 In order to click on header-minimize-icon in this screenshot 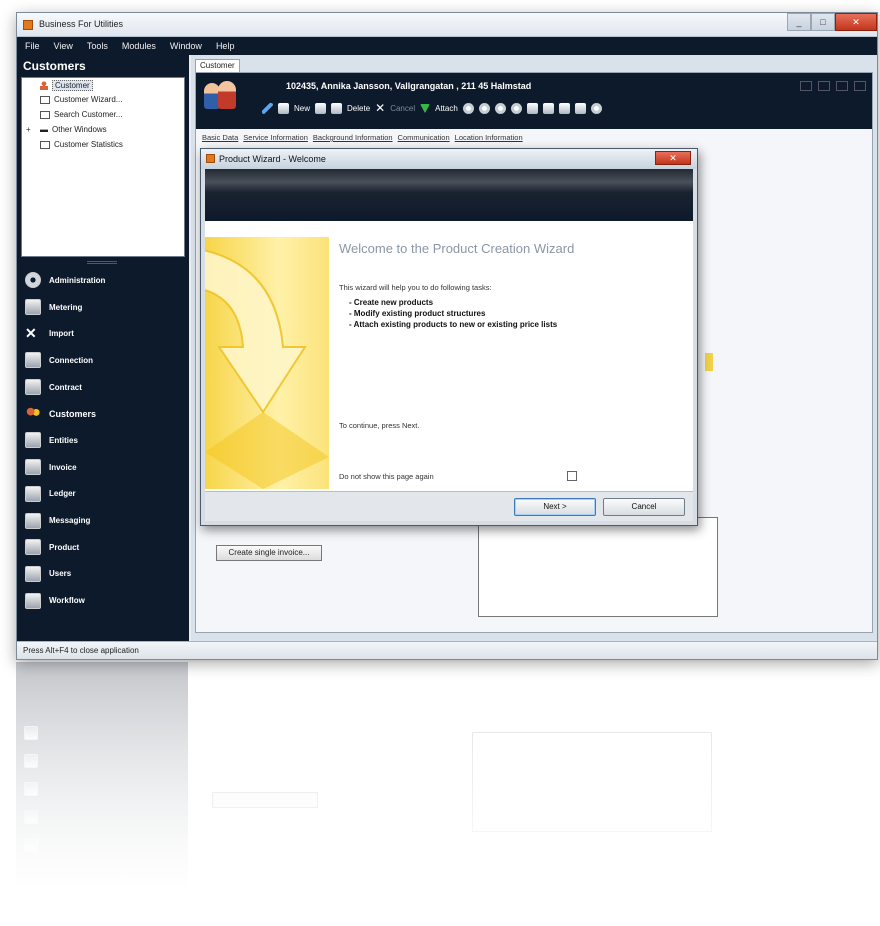, I will do `click(806, 86)`.